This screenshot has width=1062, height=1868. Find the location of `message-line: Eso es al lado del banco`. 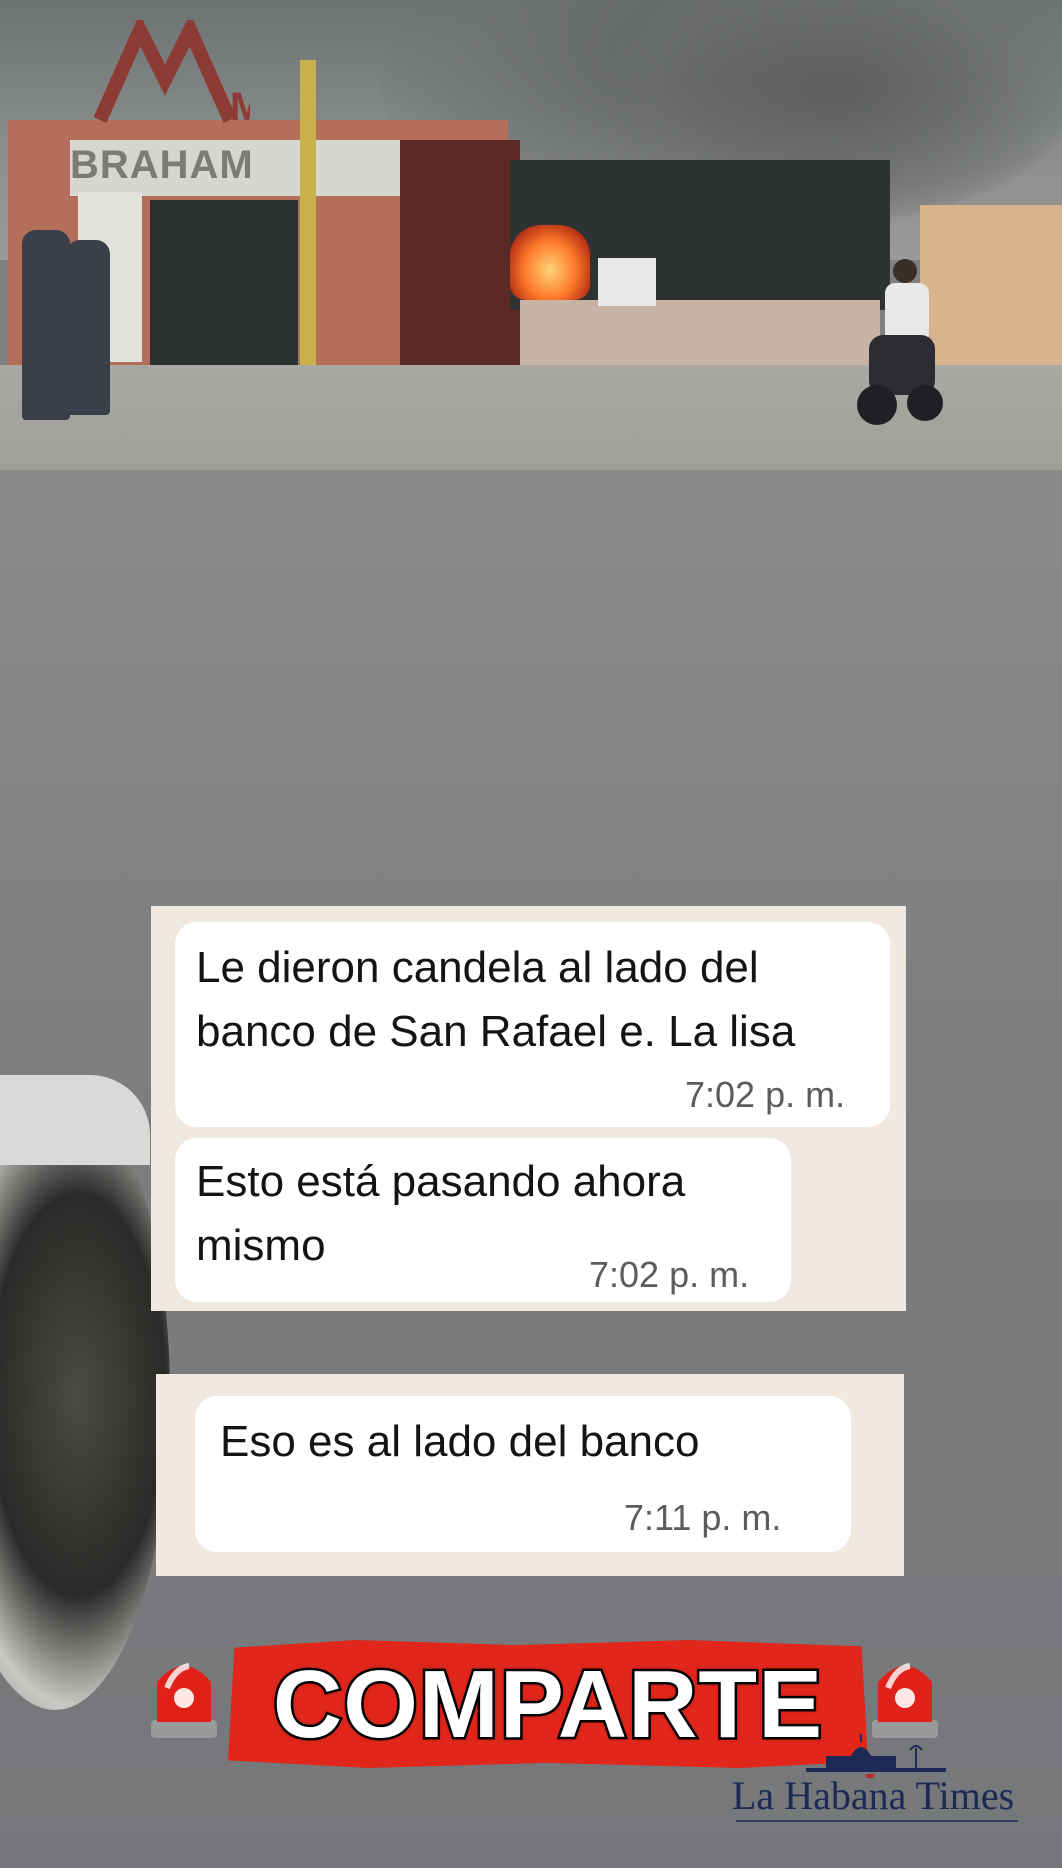

message-line: Eso es al lado del banco is located at coordinates (460, 1441).